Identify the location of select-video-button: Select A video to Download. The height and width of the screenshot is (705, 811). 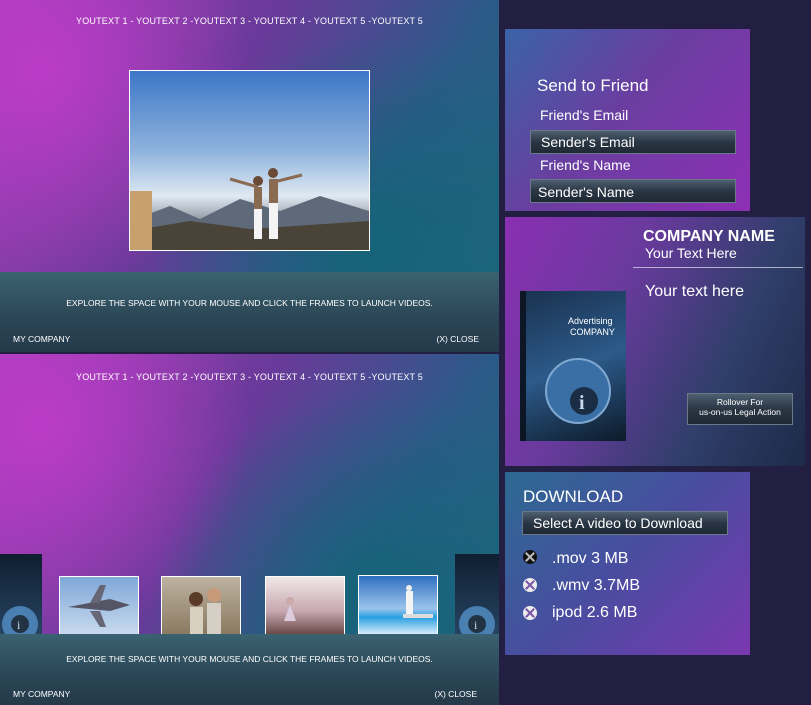
(625, 523).